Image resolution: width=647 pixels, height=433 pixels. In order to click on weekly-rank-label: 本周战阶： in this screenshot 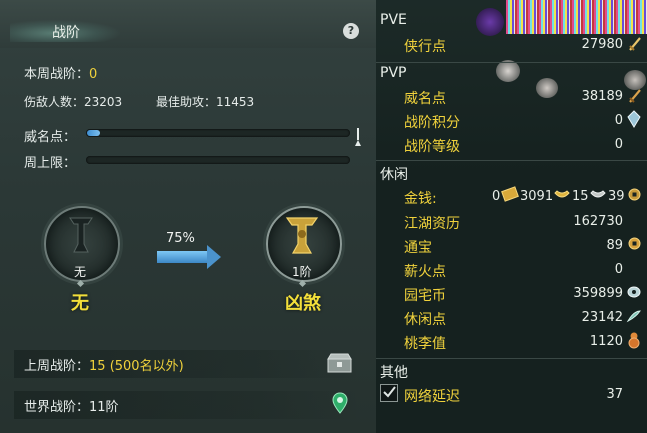, I will do `click(57, 74)`.